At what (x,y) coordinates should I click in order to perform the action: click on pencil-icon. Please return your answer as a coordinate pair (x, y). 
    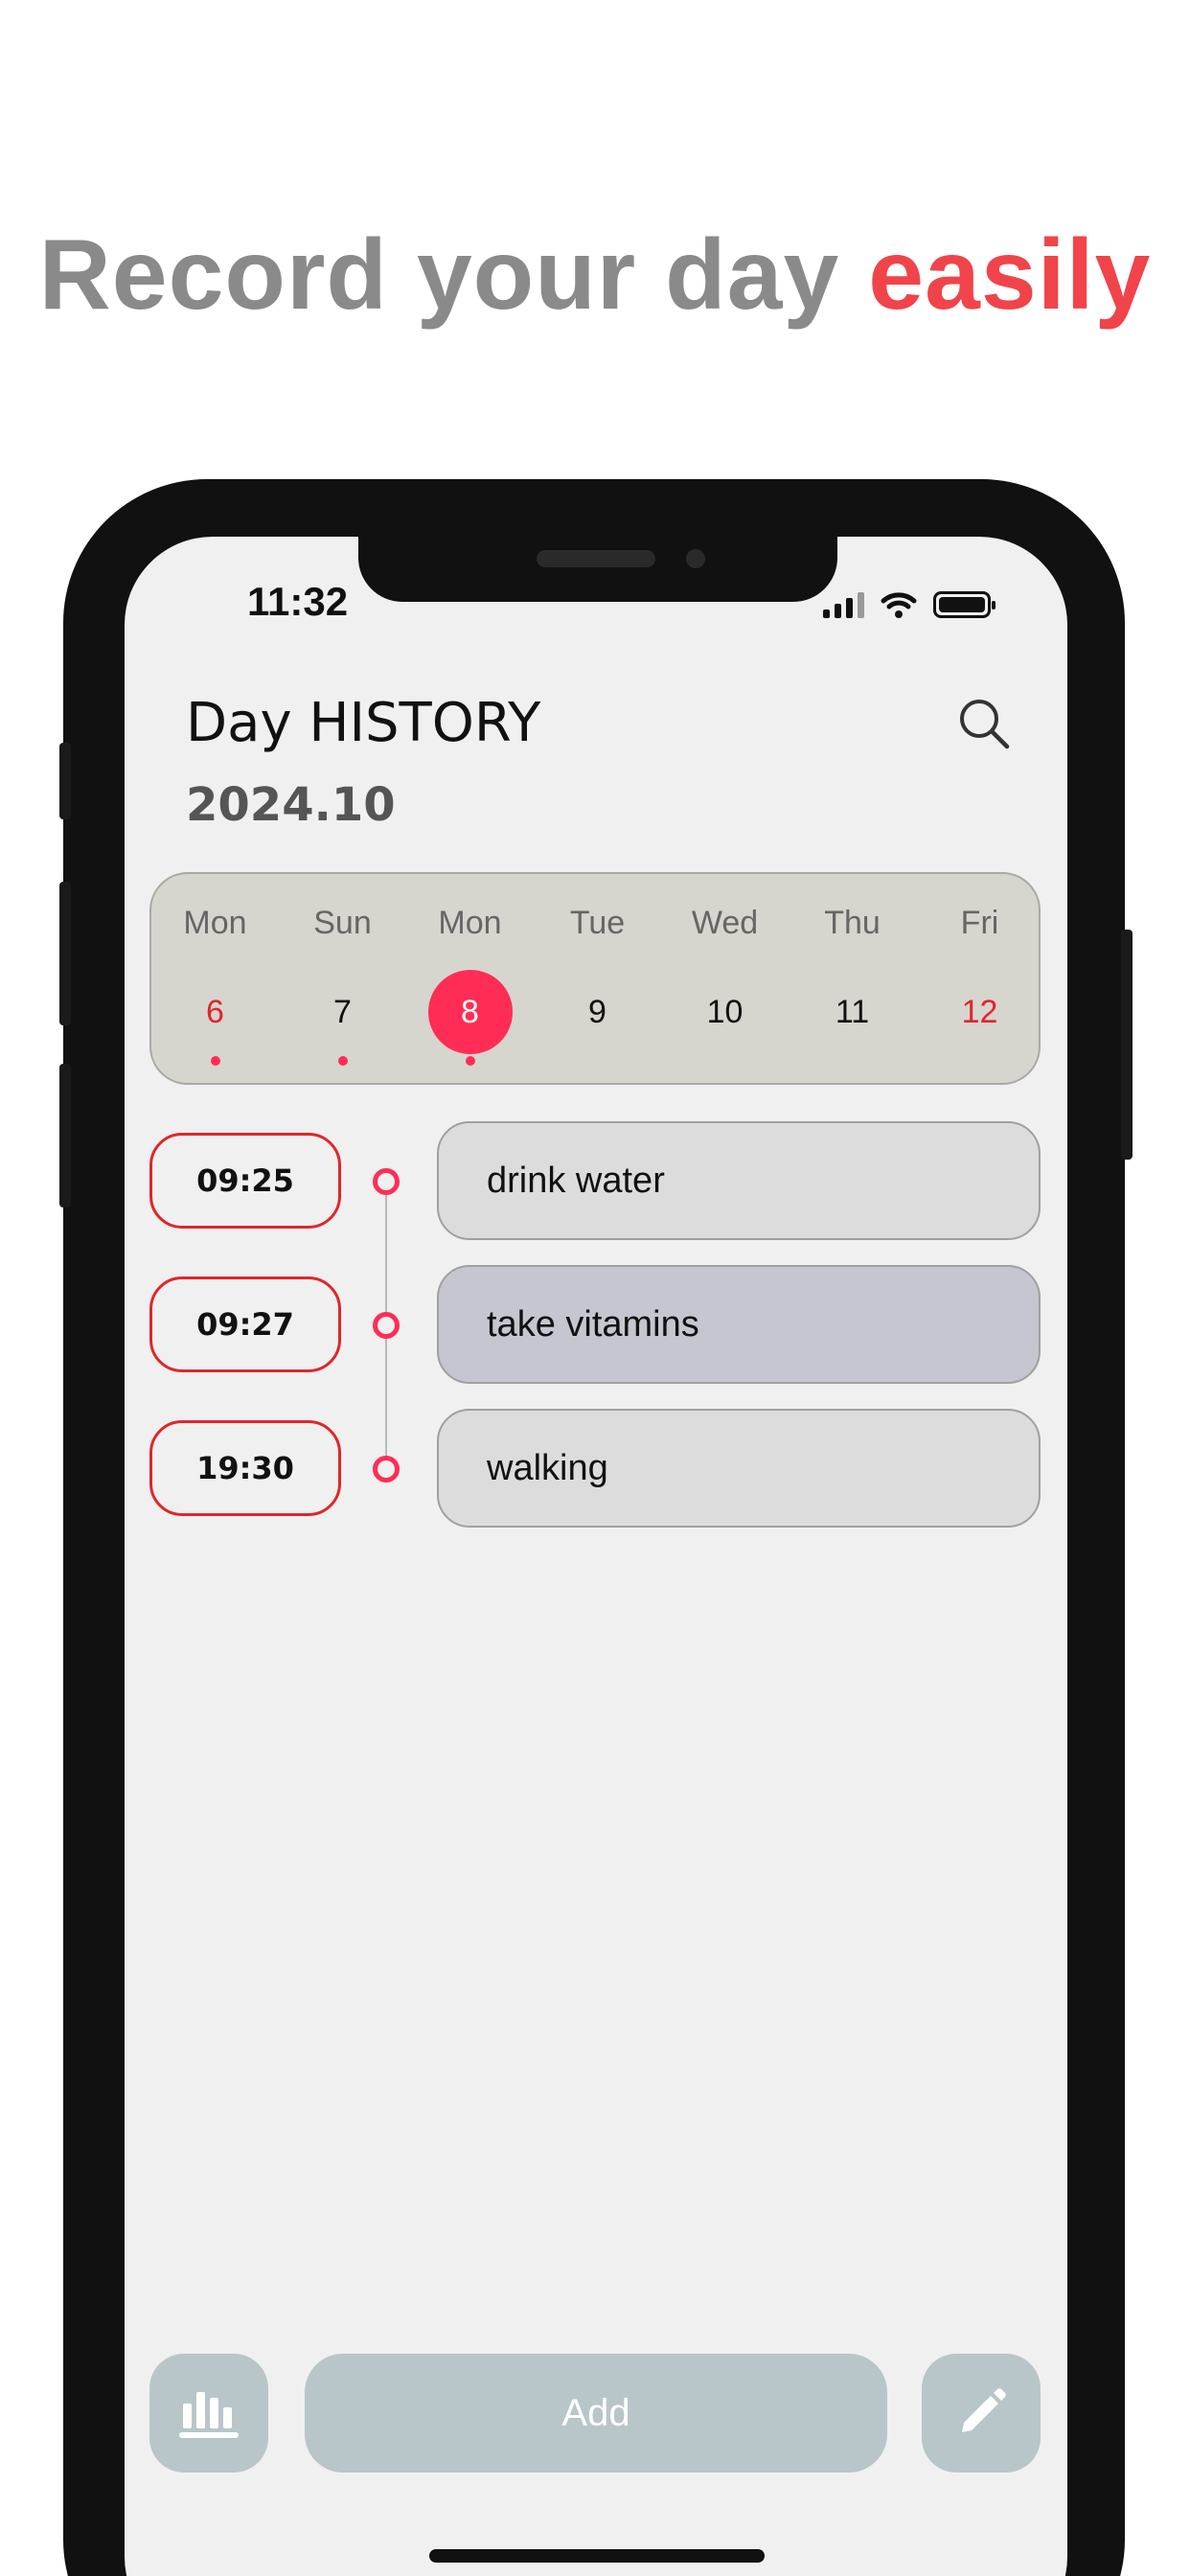
    Looking at the image, I should click on (984, 2410).